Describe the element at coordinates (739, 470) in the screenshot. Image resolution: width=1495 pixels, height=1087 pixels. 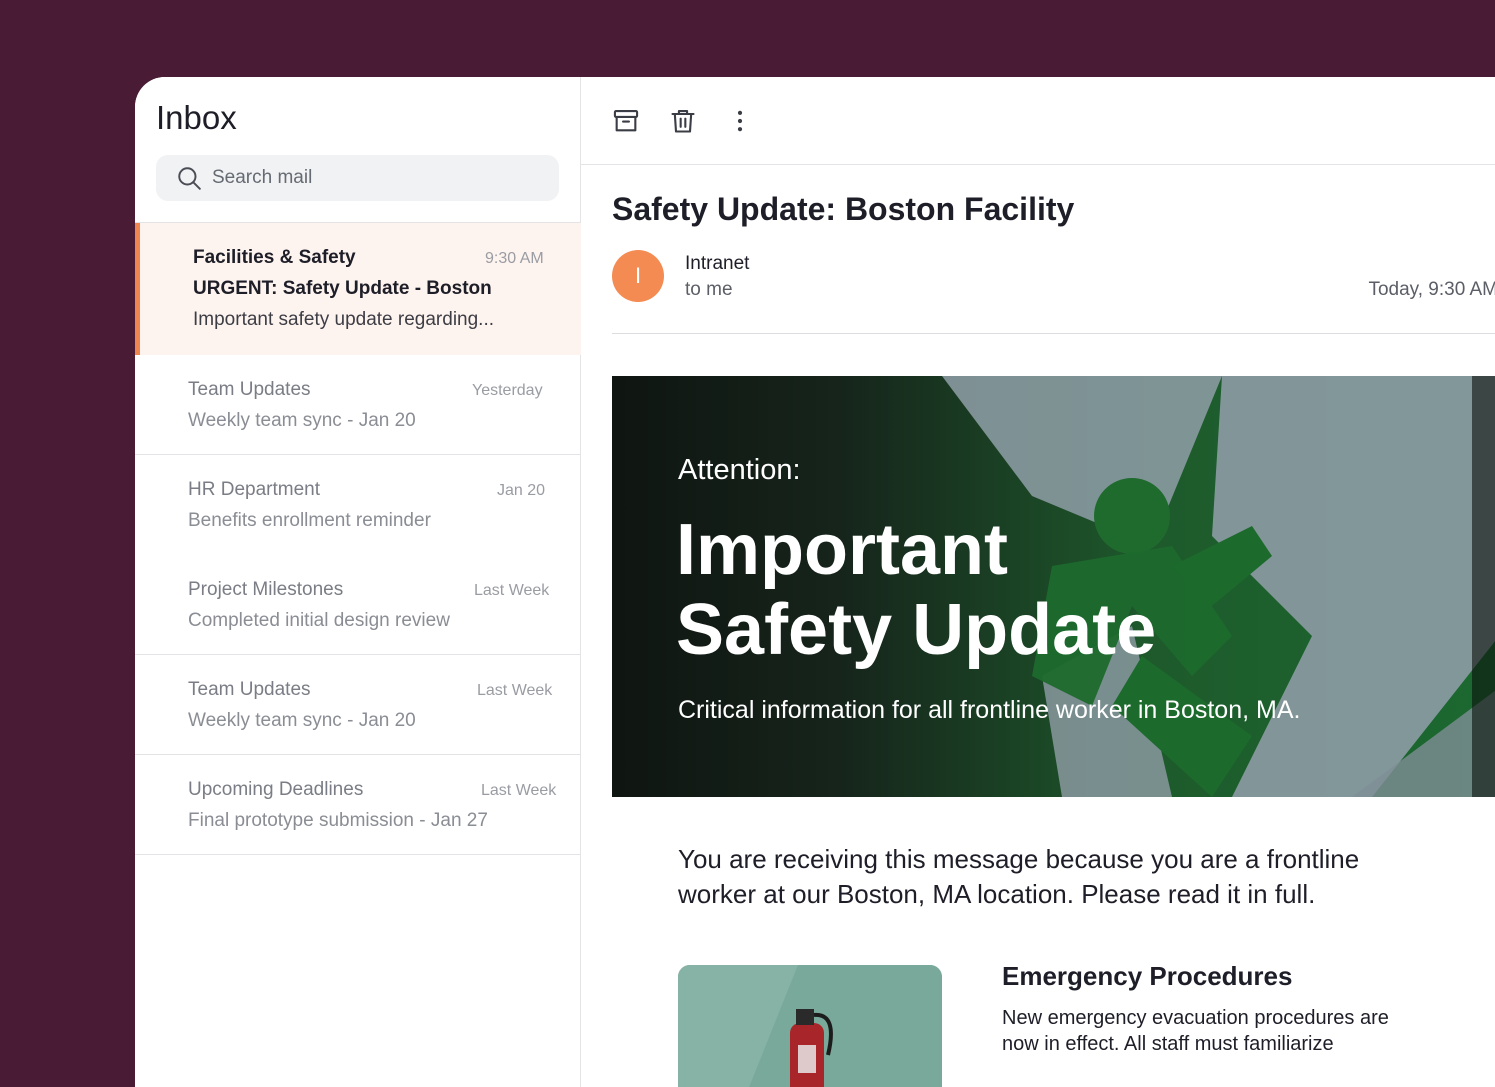
I see `hero-kicker: Attention:` at that location.